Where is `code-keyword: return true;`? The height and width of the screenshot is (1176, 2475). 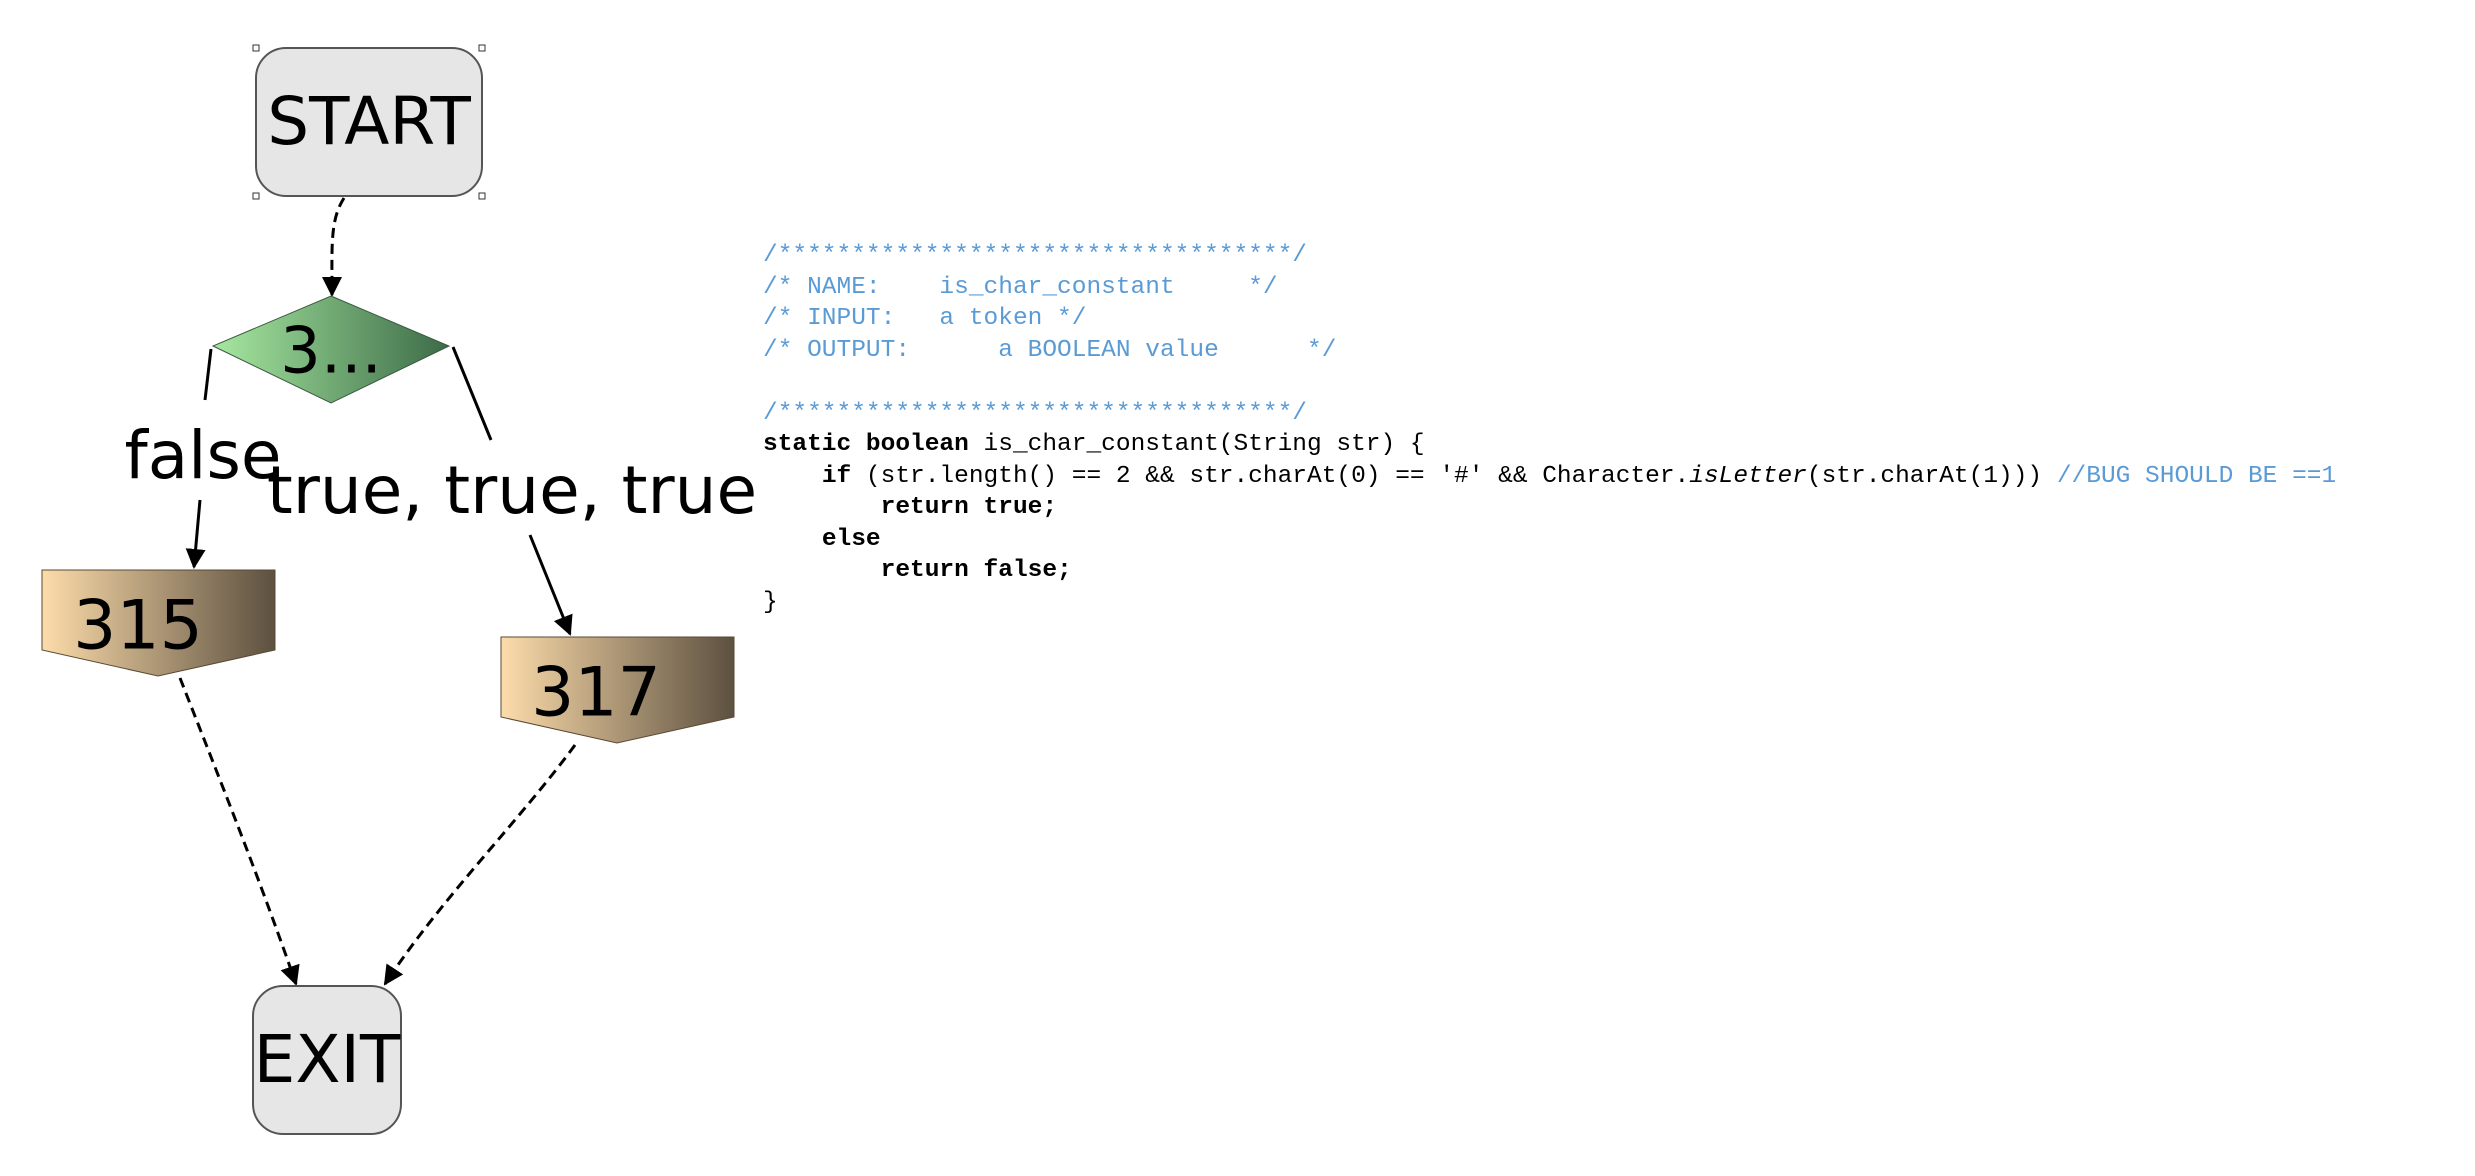 code-keyword: return true; is located at coordinates (969, 507).